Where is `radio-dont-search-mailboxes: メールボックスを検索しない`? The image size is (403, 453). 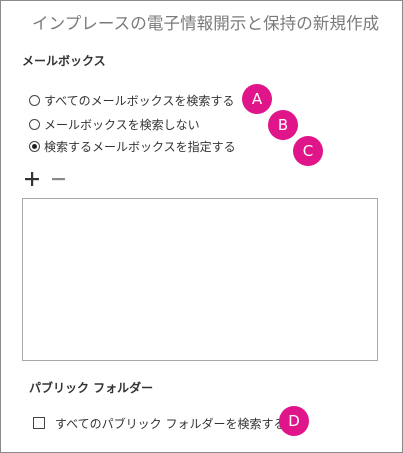 radio-dont-search-mailboxes: メールボックスを検索しない is located at coordinates (114, 124).